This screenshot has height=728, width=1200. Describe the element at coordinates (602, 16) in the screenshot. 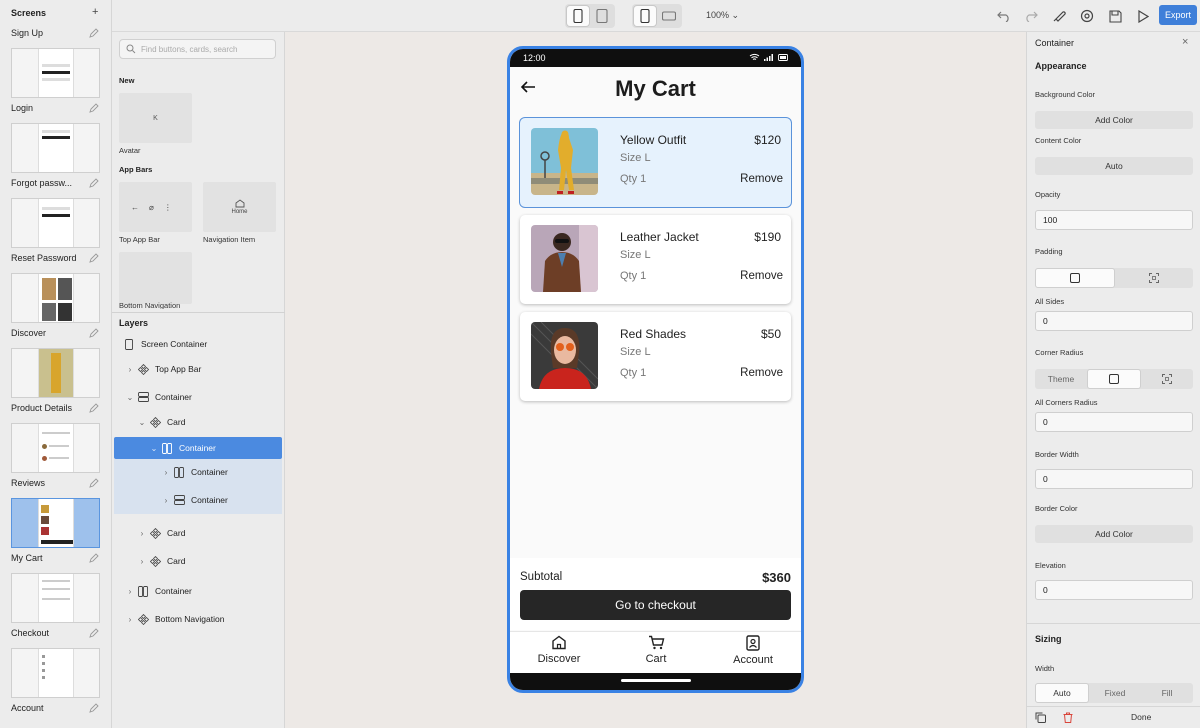

I see `tablet-device-icon` at that location.